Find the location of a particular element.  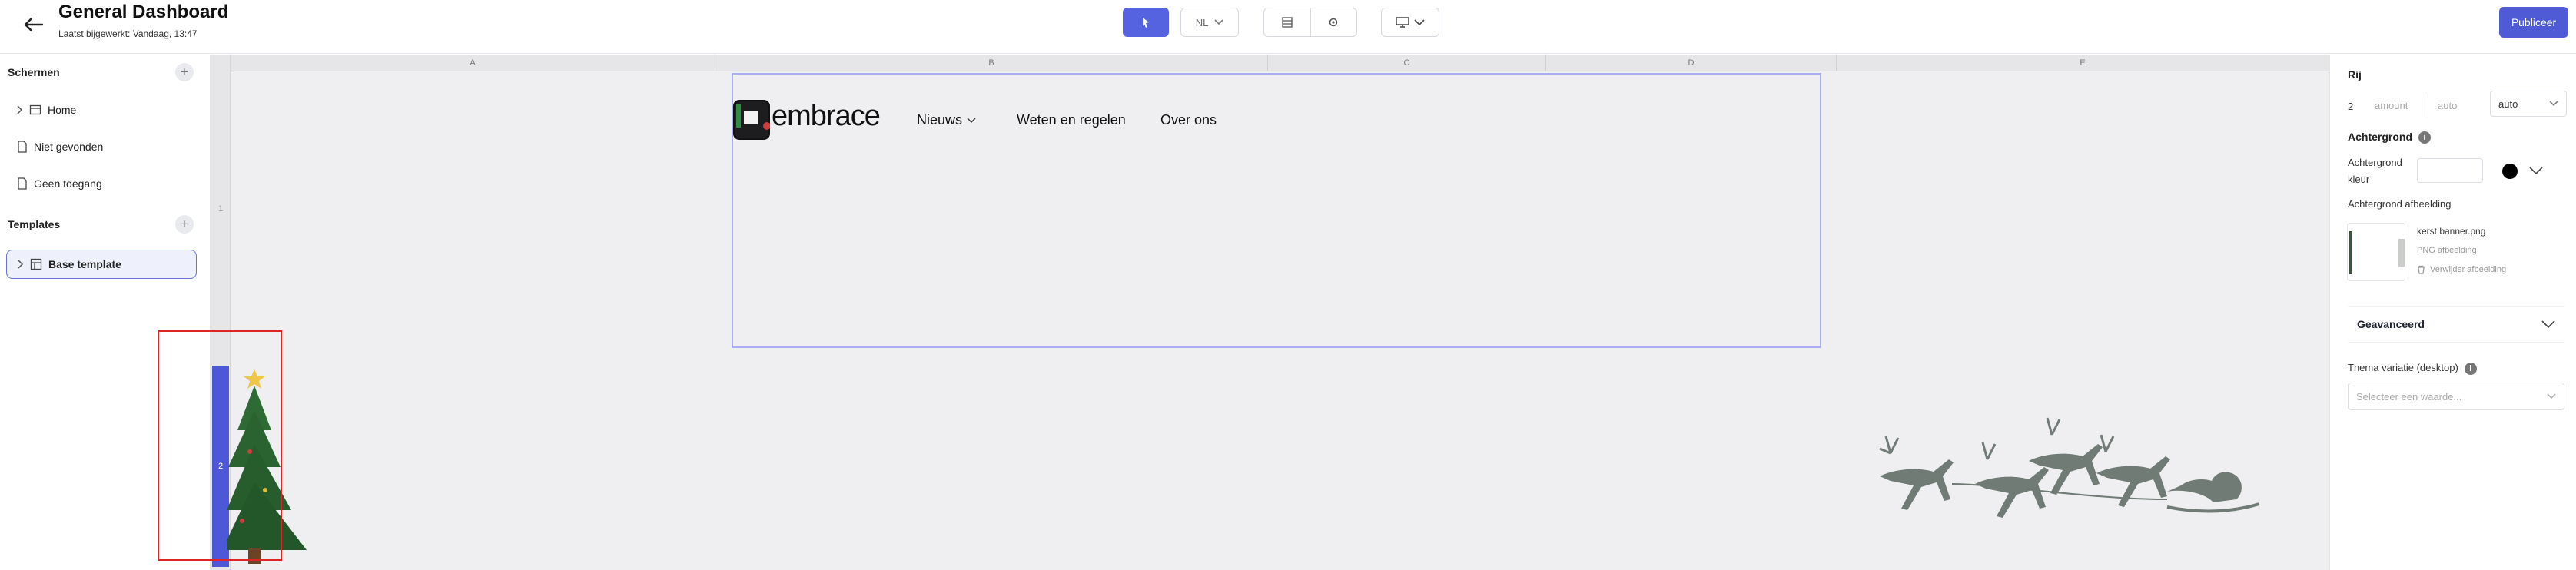

back-button is located at coordinates (34, 24).